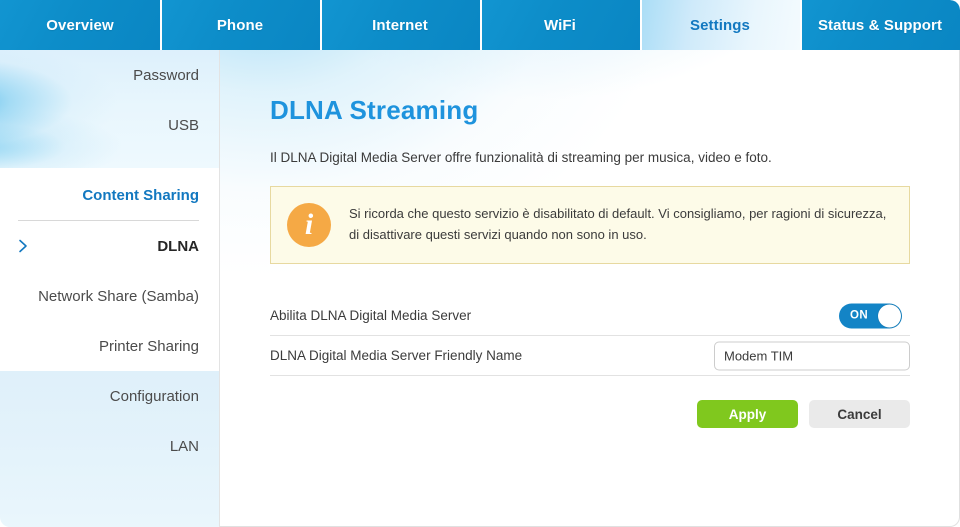  Describe the element at coordinates (148, 346) in the screenshot. I see `sidebar-item-printer-sharing-label: Printer Sharing` at that location.